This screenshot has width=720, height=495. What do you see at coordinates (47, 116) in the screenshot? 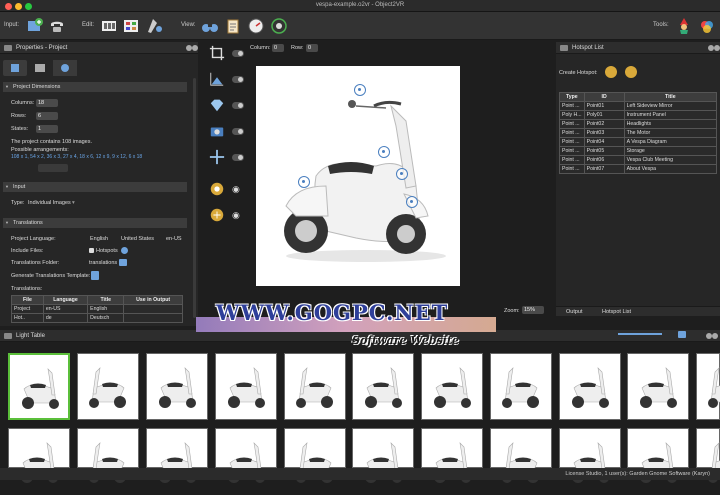
I see `rows-stepper: 6` at bounding box center [47, 116].